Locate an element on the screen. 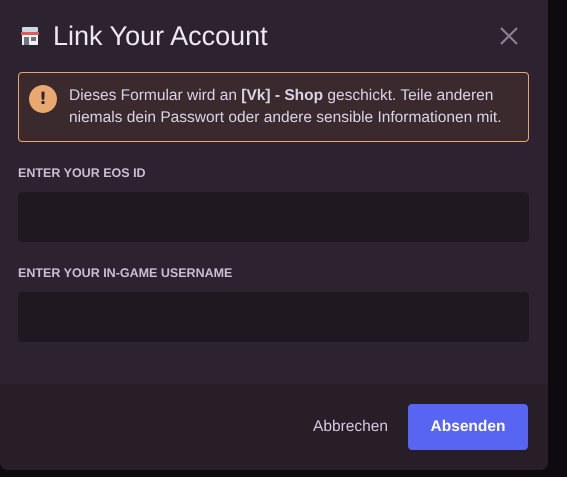  field-label: ENTER YOUR EOS ID is located at coordinates (82, 173).